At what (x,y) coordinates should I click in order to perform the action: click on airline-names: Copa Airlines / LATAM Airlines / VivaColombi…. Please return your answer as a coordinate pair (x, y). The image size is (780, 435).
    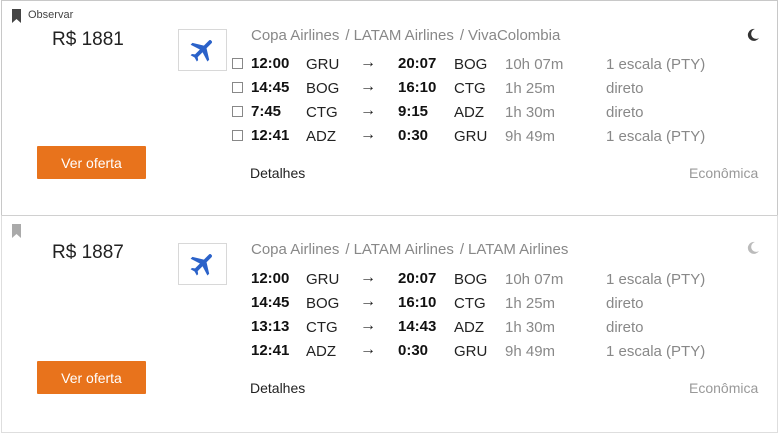
    Looking at the image, I should click on (405, 35).